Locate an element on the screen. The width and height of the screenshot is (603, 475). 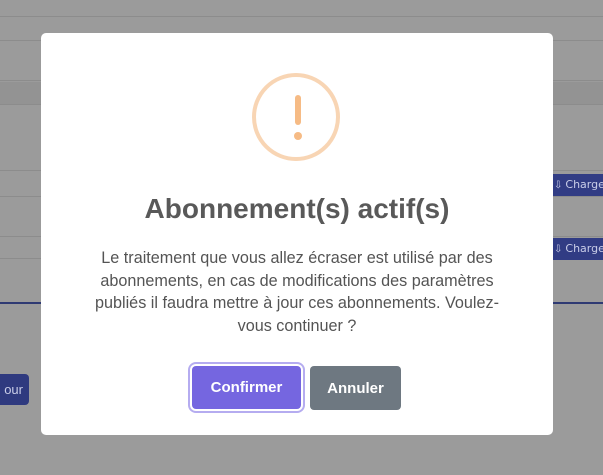
dialog-actions: Confirmer Annuler is located at coordinates (297, 388).